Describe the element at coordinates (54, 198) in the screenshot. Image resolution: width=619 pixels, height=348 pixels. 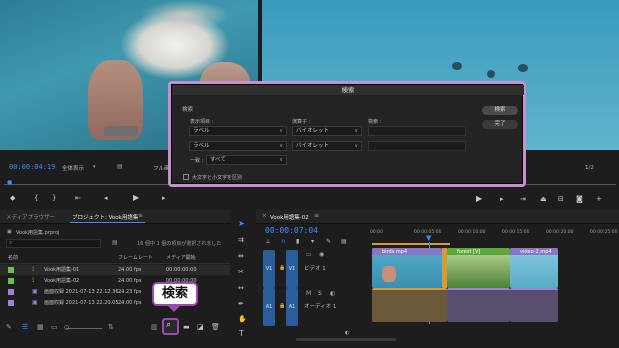
I see `mark-out-icon: }` at that location.